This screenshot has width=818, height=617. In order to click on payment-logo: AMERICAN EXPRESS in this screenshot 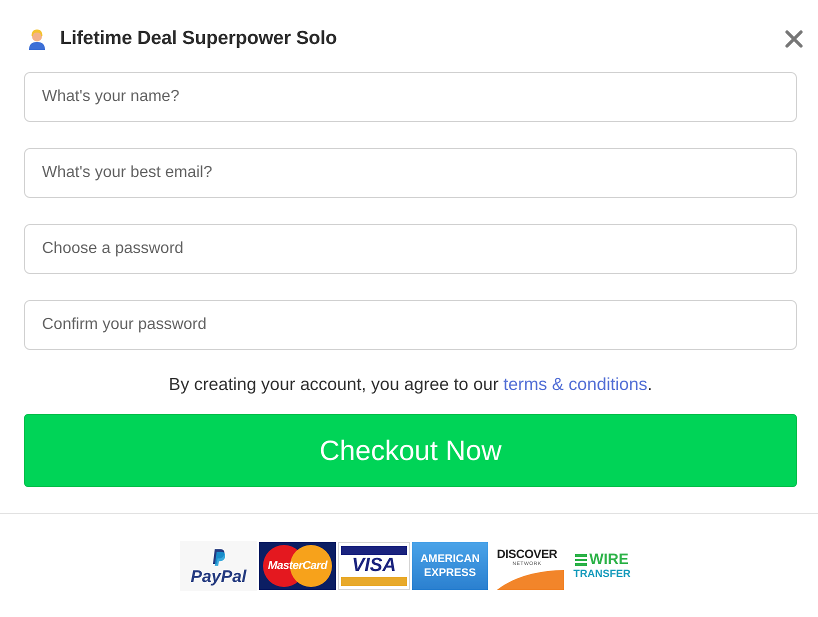, I will do `click(450, 566)`.